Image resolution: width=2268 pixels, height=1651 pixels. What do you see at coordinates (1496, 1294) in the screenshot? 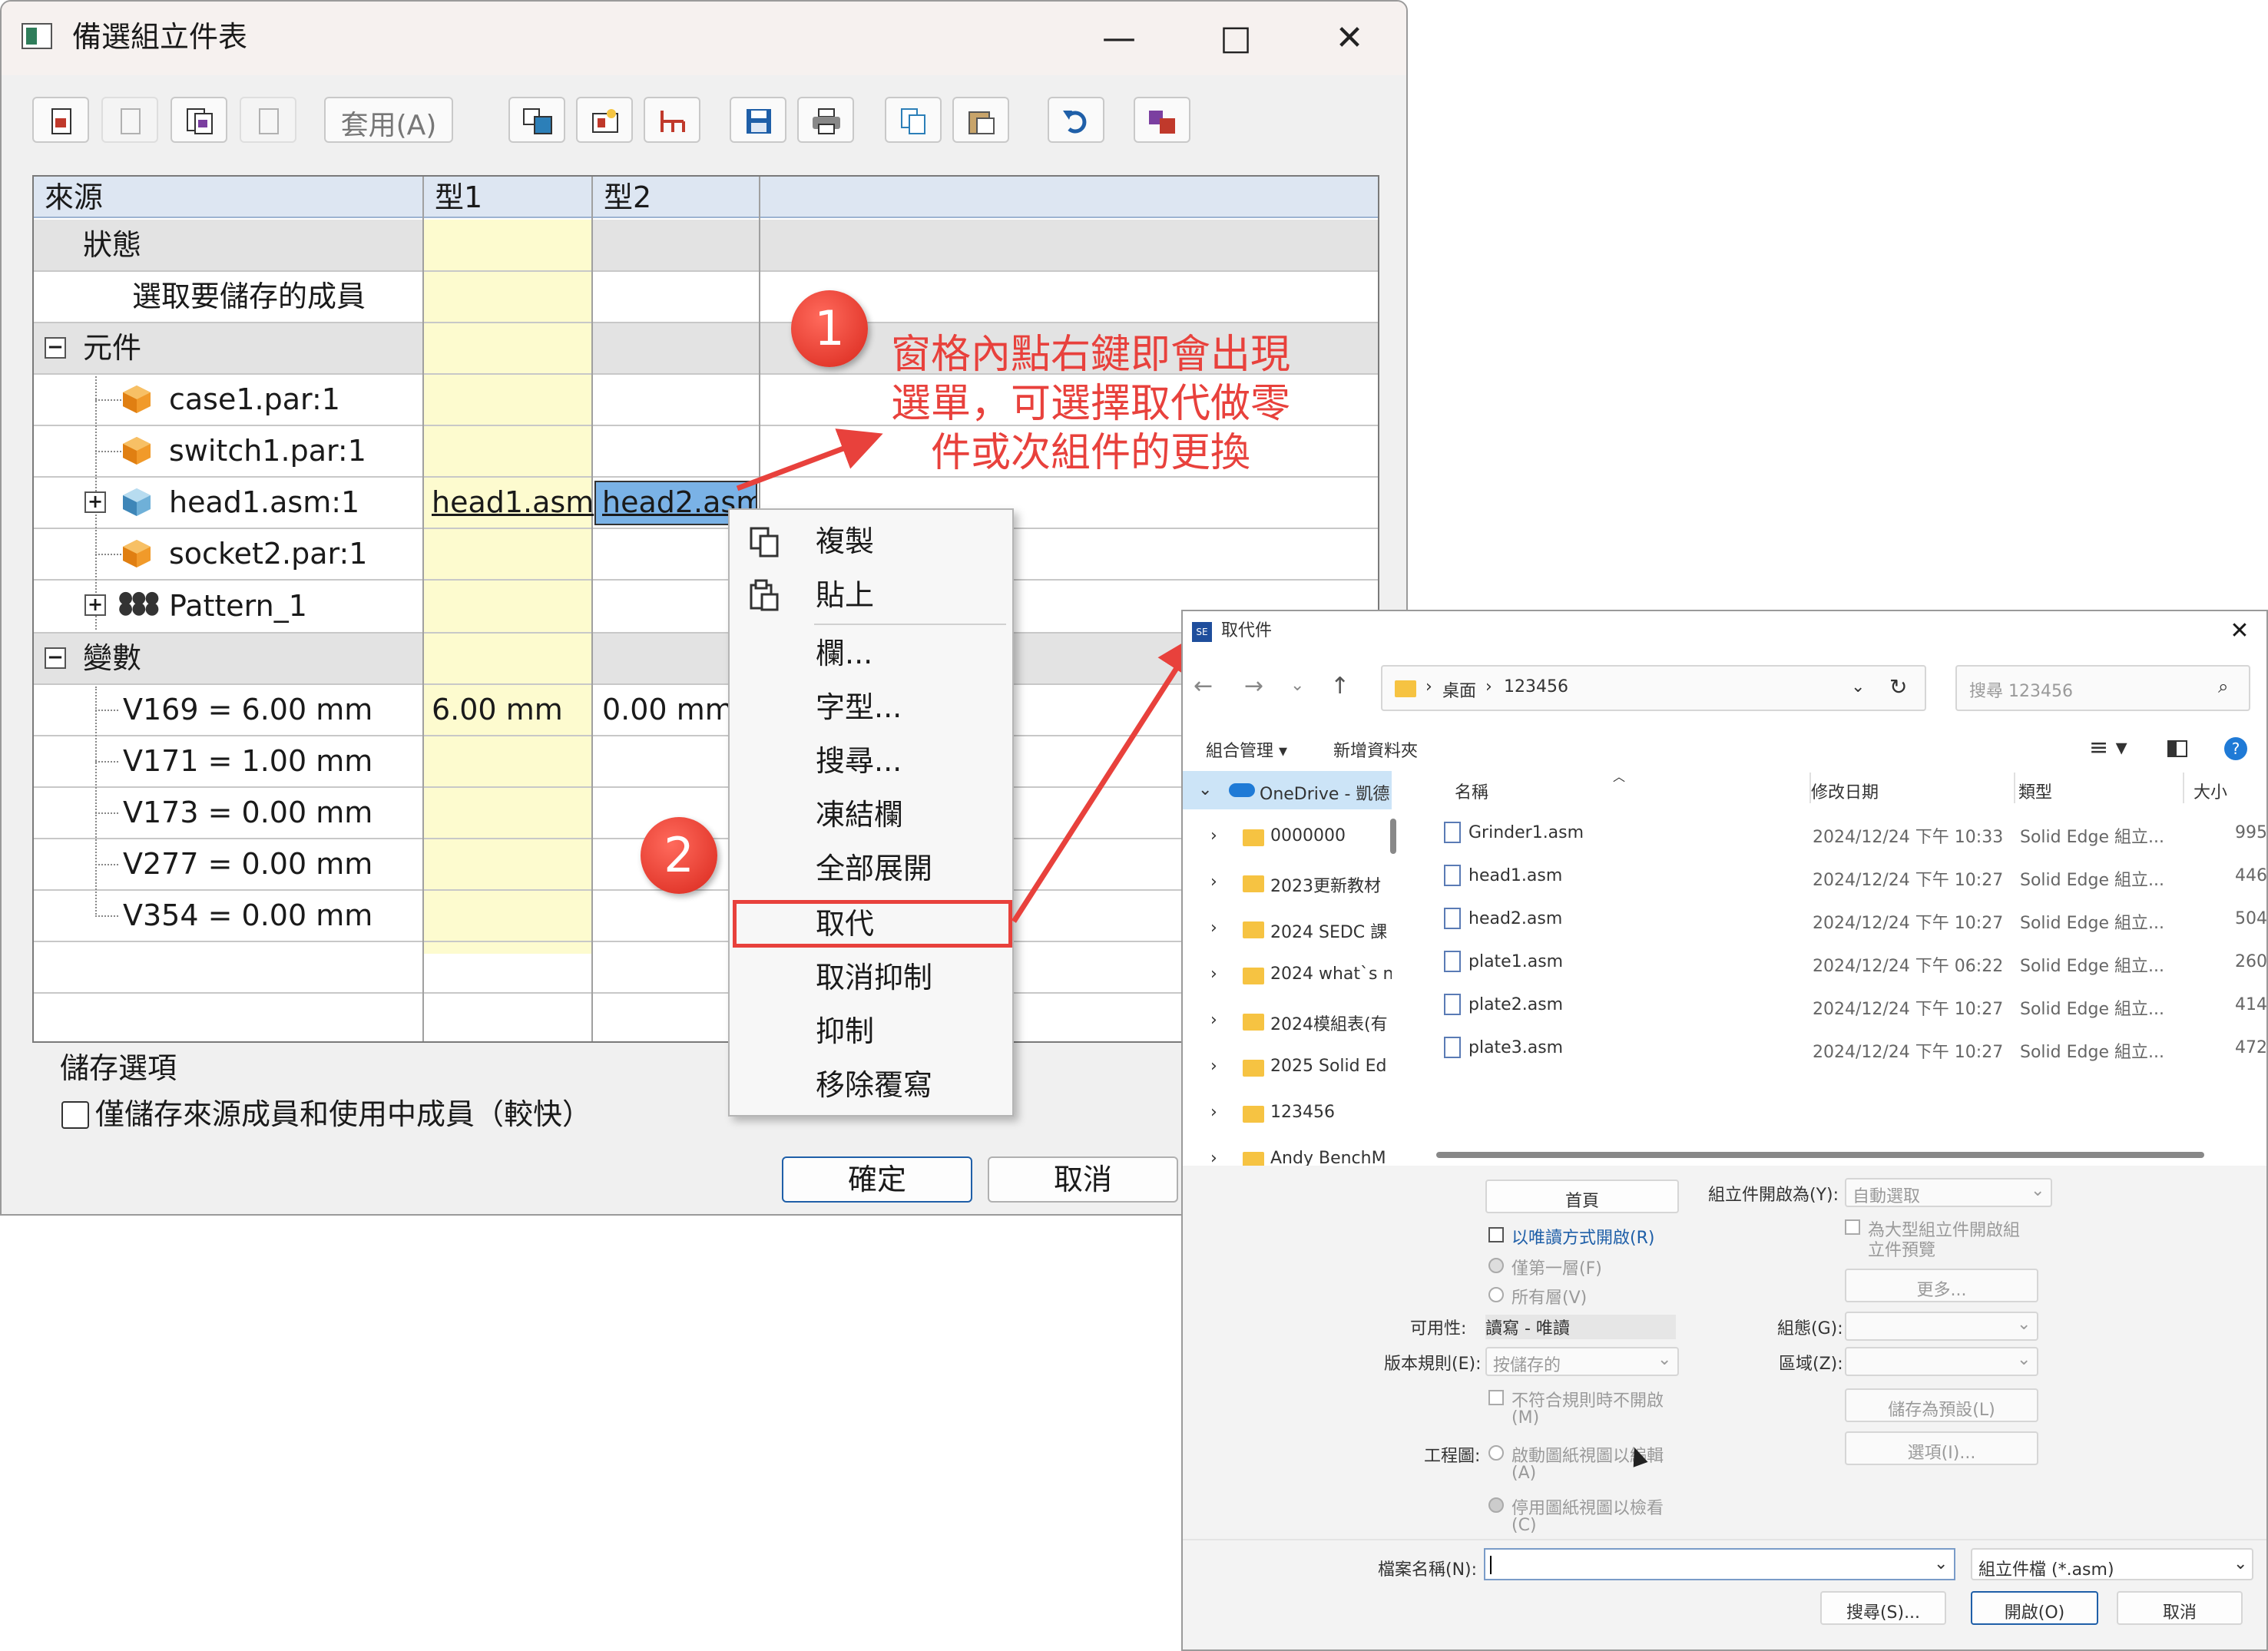
I see `all-levels-radio` at bounding box center [1496, 1294].